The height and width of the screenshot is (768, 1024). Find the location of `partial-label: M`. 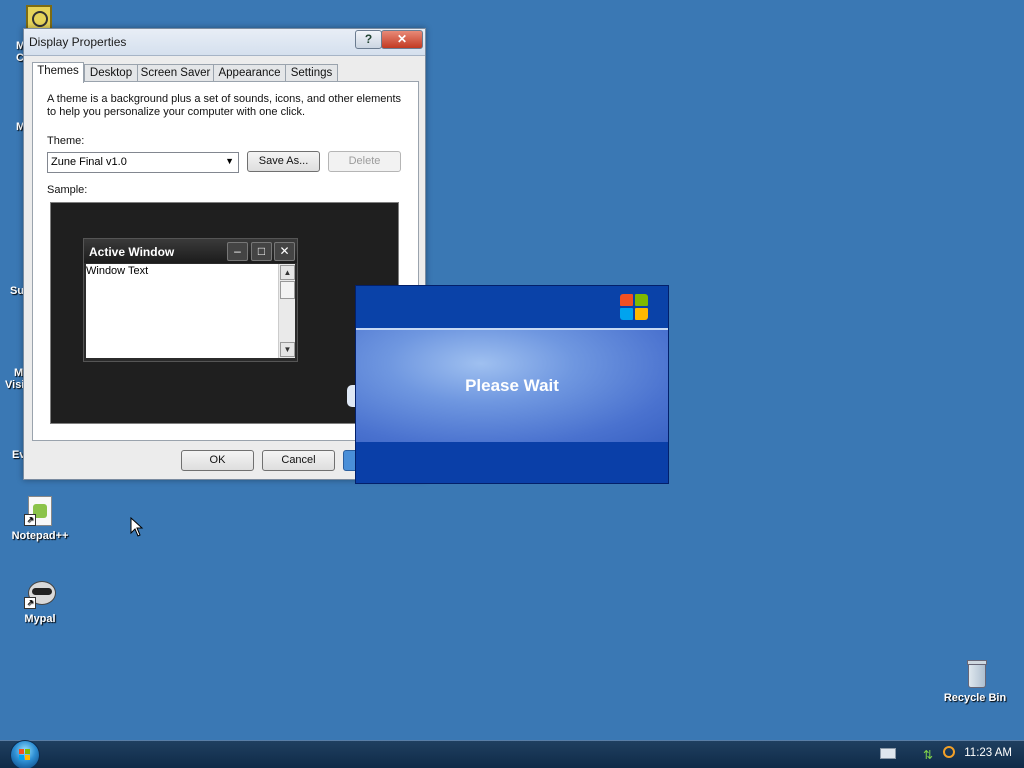

partial-label: M is located at coordinates (19, 373).